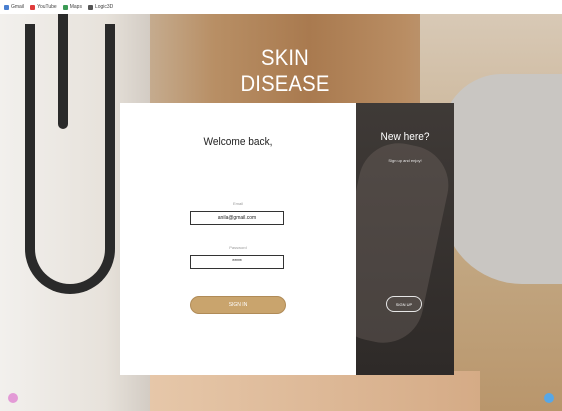  I want to click on stethoscope-image, so click(70, 159).